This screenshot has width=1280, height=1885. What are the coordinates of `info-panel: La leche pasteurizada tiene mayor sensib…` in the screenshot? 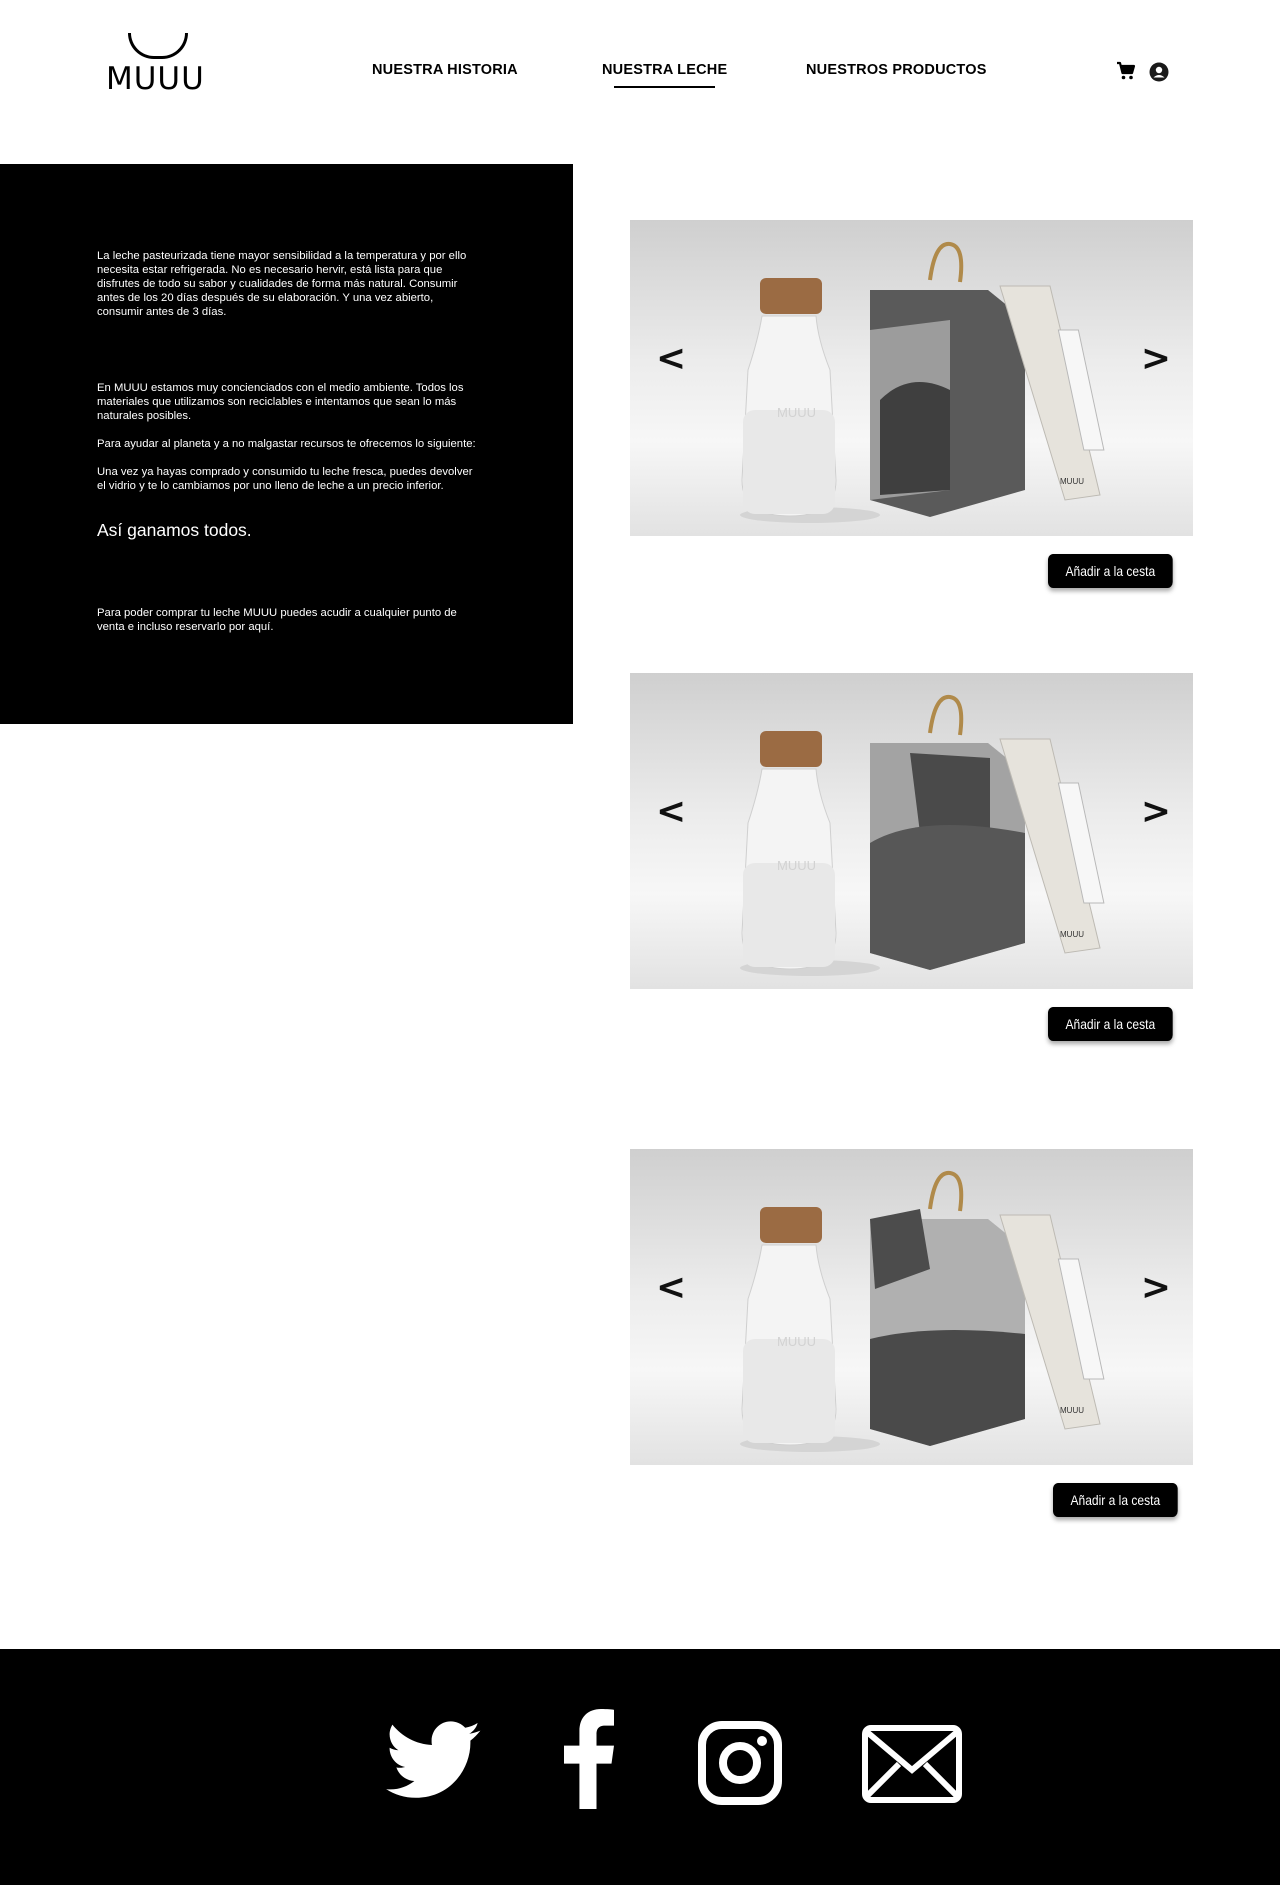 It's located at (286, 444).